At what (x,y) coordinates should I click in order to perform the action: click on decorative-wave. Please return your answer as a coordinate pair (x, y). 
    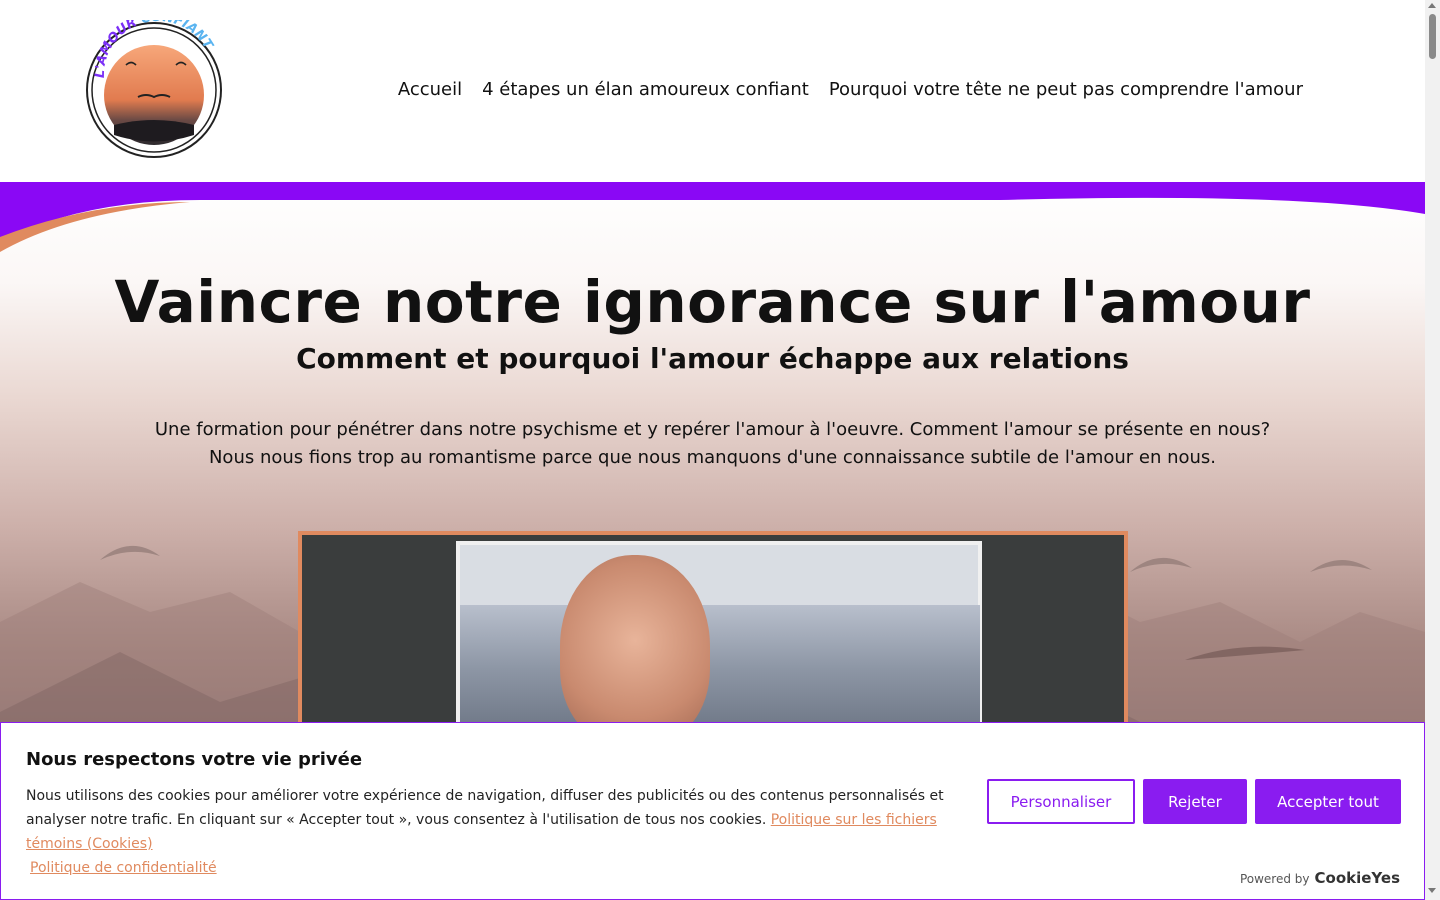
    Looking at the image, I should click on (712, 217).